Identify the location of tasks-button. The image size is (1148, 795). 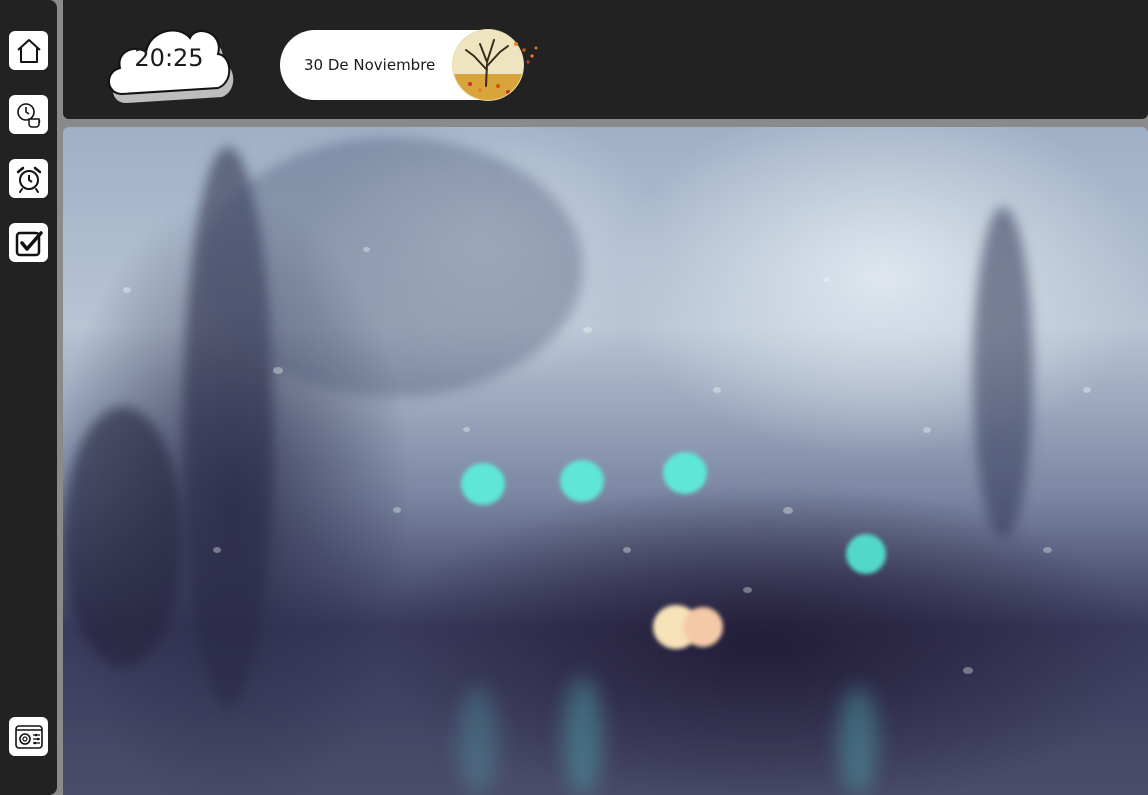
(28, 242).